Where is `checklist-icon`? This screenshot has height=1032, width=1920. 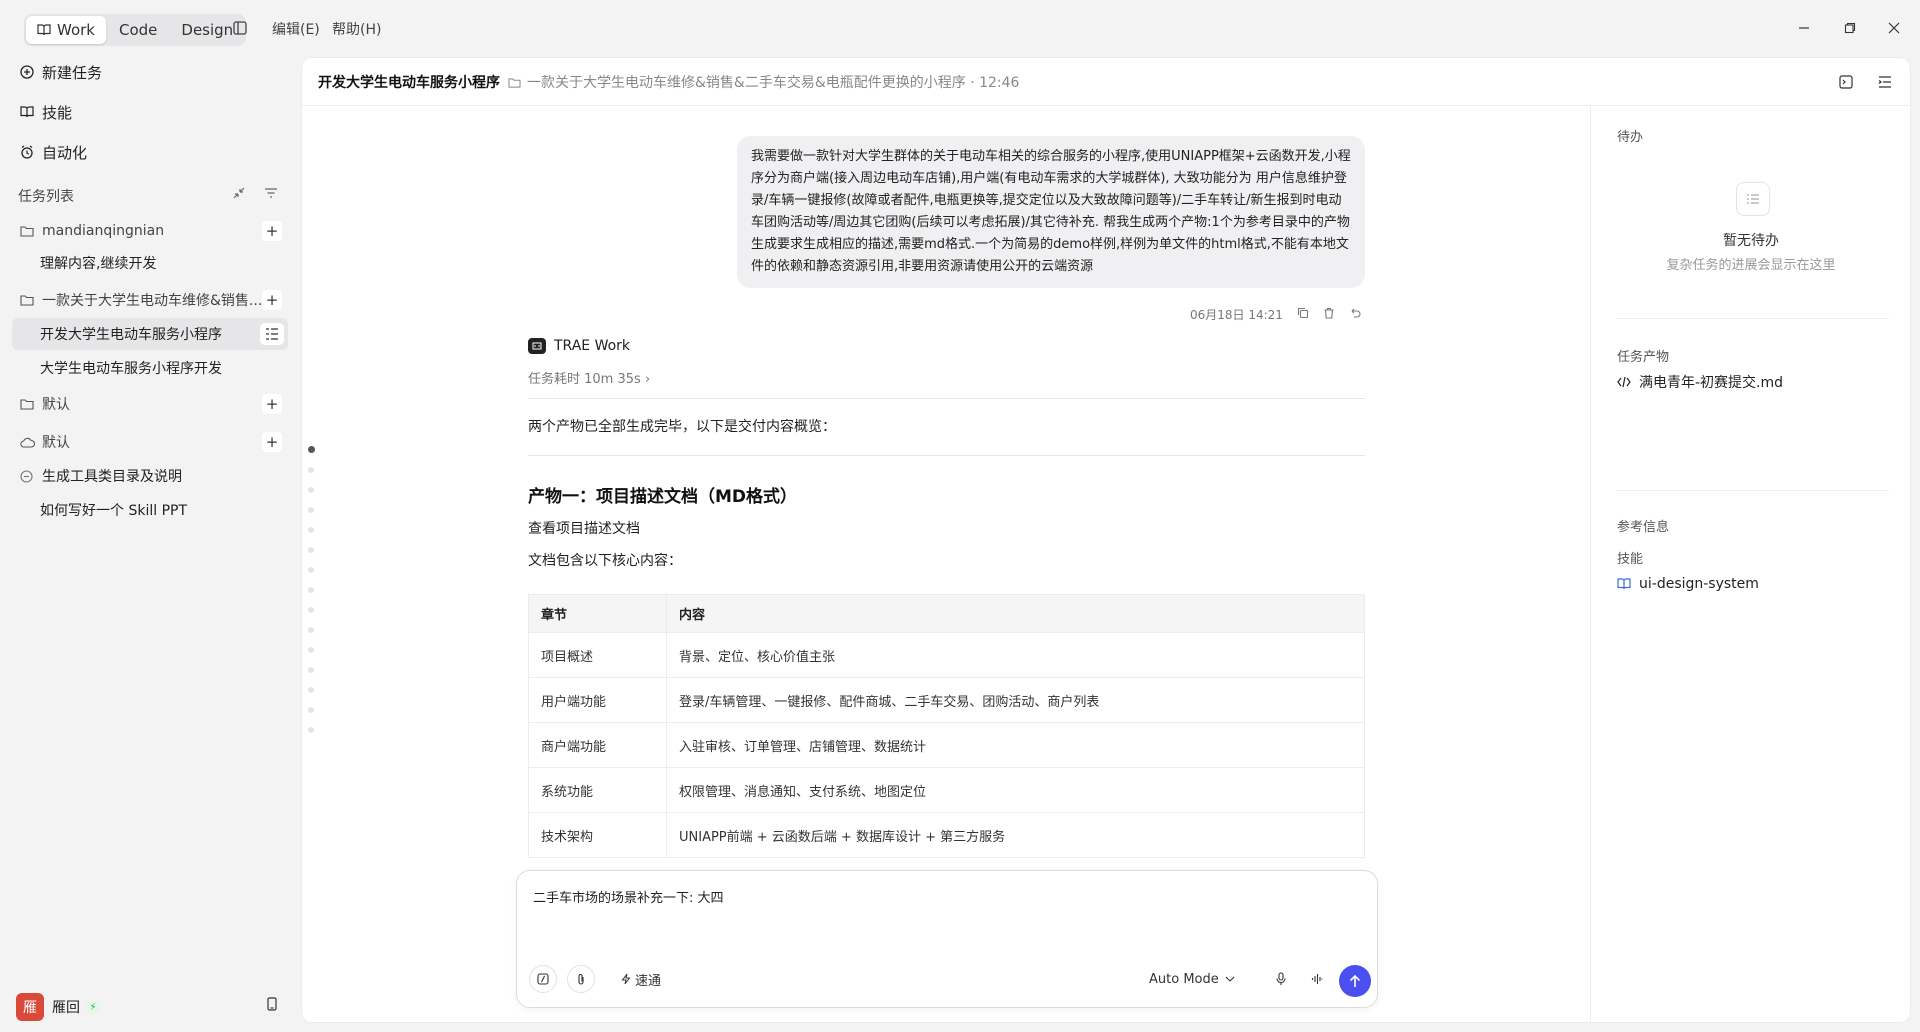
checklist-icon is located at coordinates (1753, 199).